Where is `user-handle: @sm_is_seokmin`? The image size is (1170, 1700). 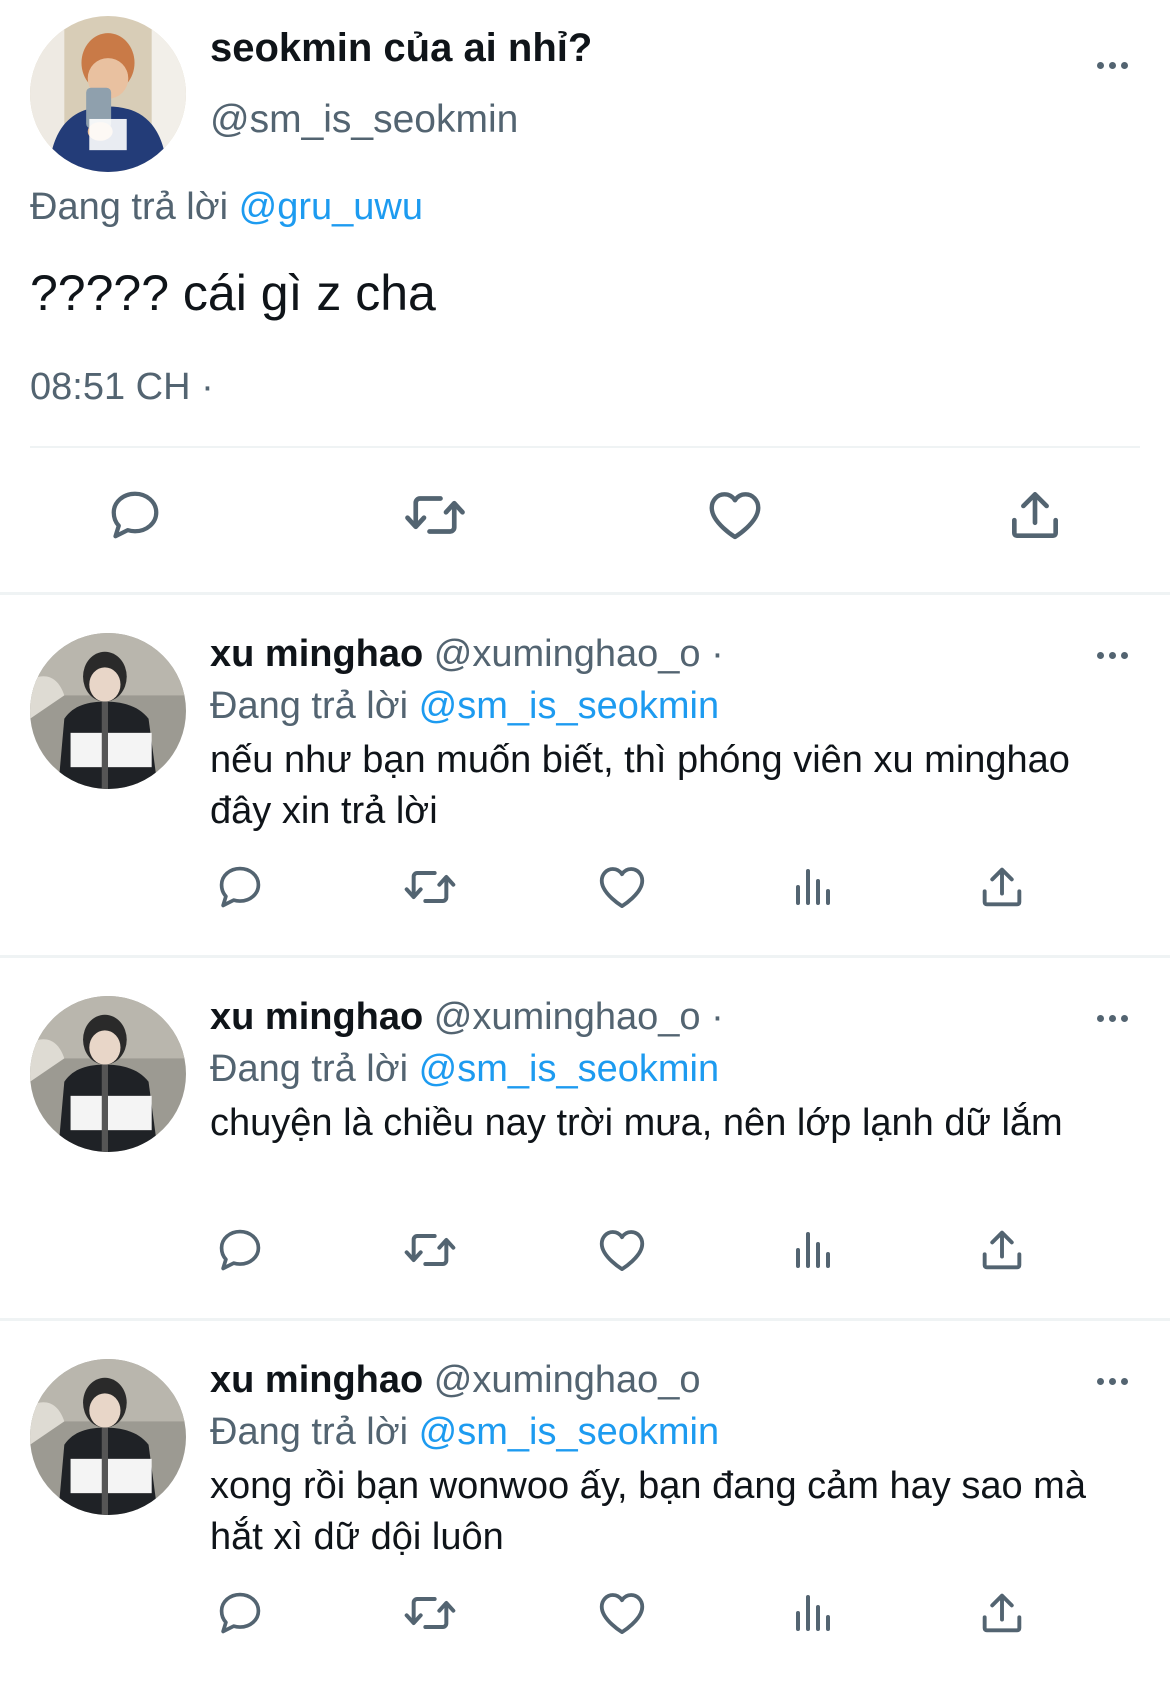
user-handle: @sm_is_seokmin is located at coordinates (364, 120).